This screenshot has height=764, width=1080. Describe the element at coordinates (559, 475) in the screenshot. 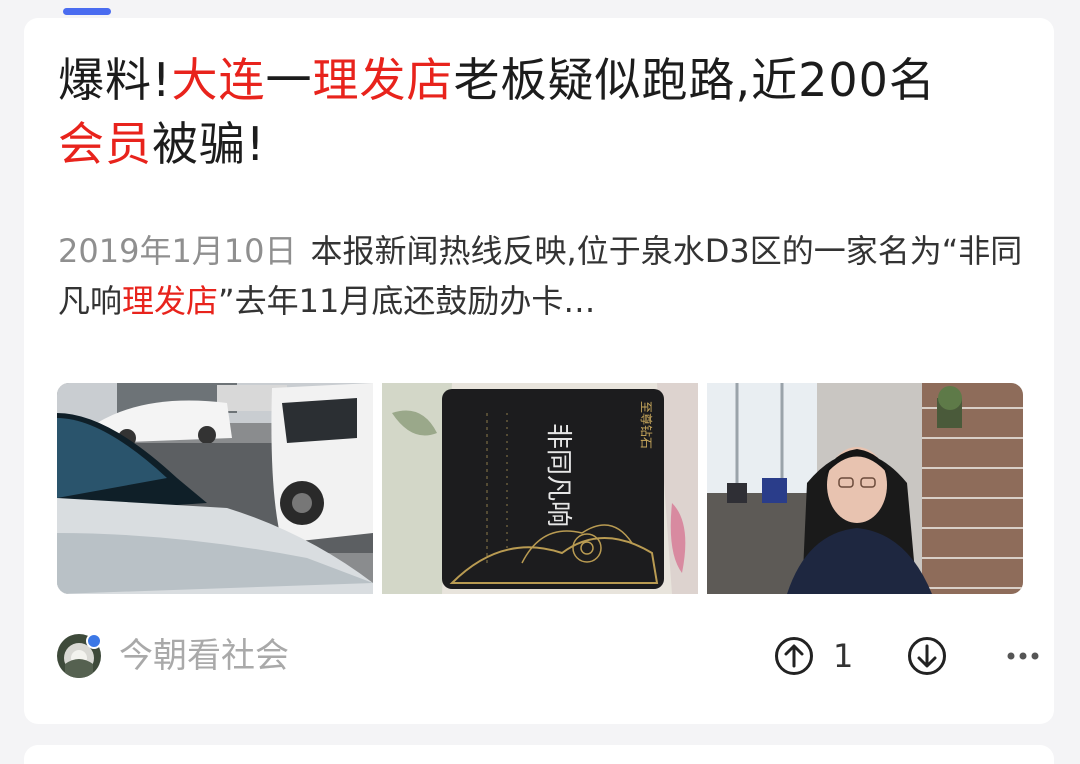

I see `card-text: 非同凡响` at that location.